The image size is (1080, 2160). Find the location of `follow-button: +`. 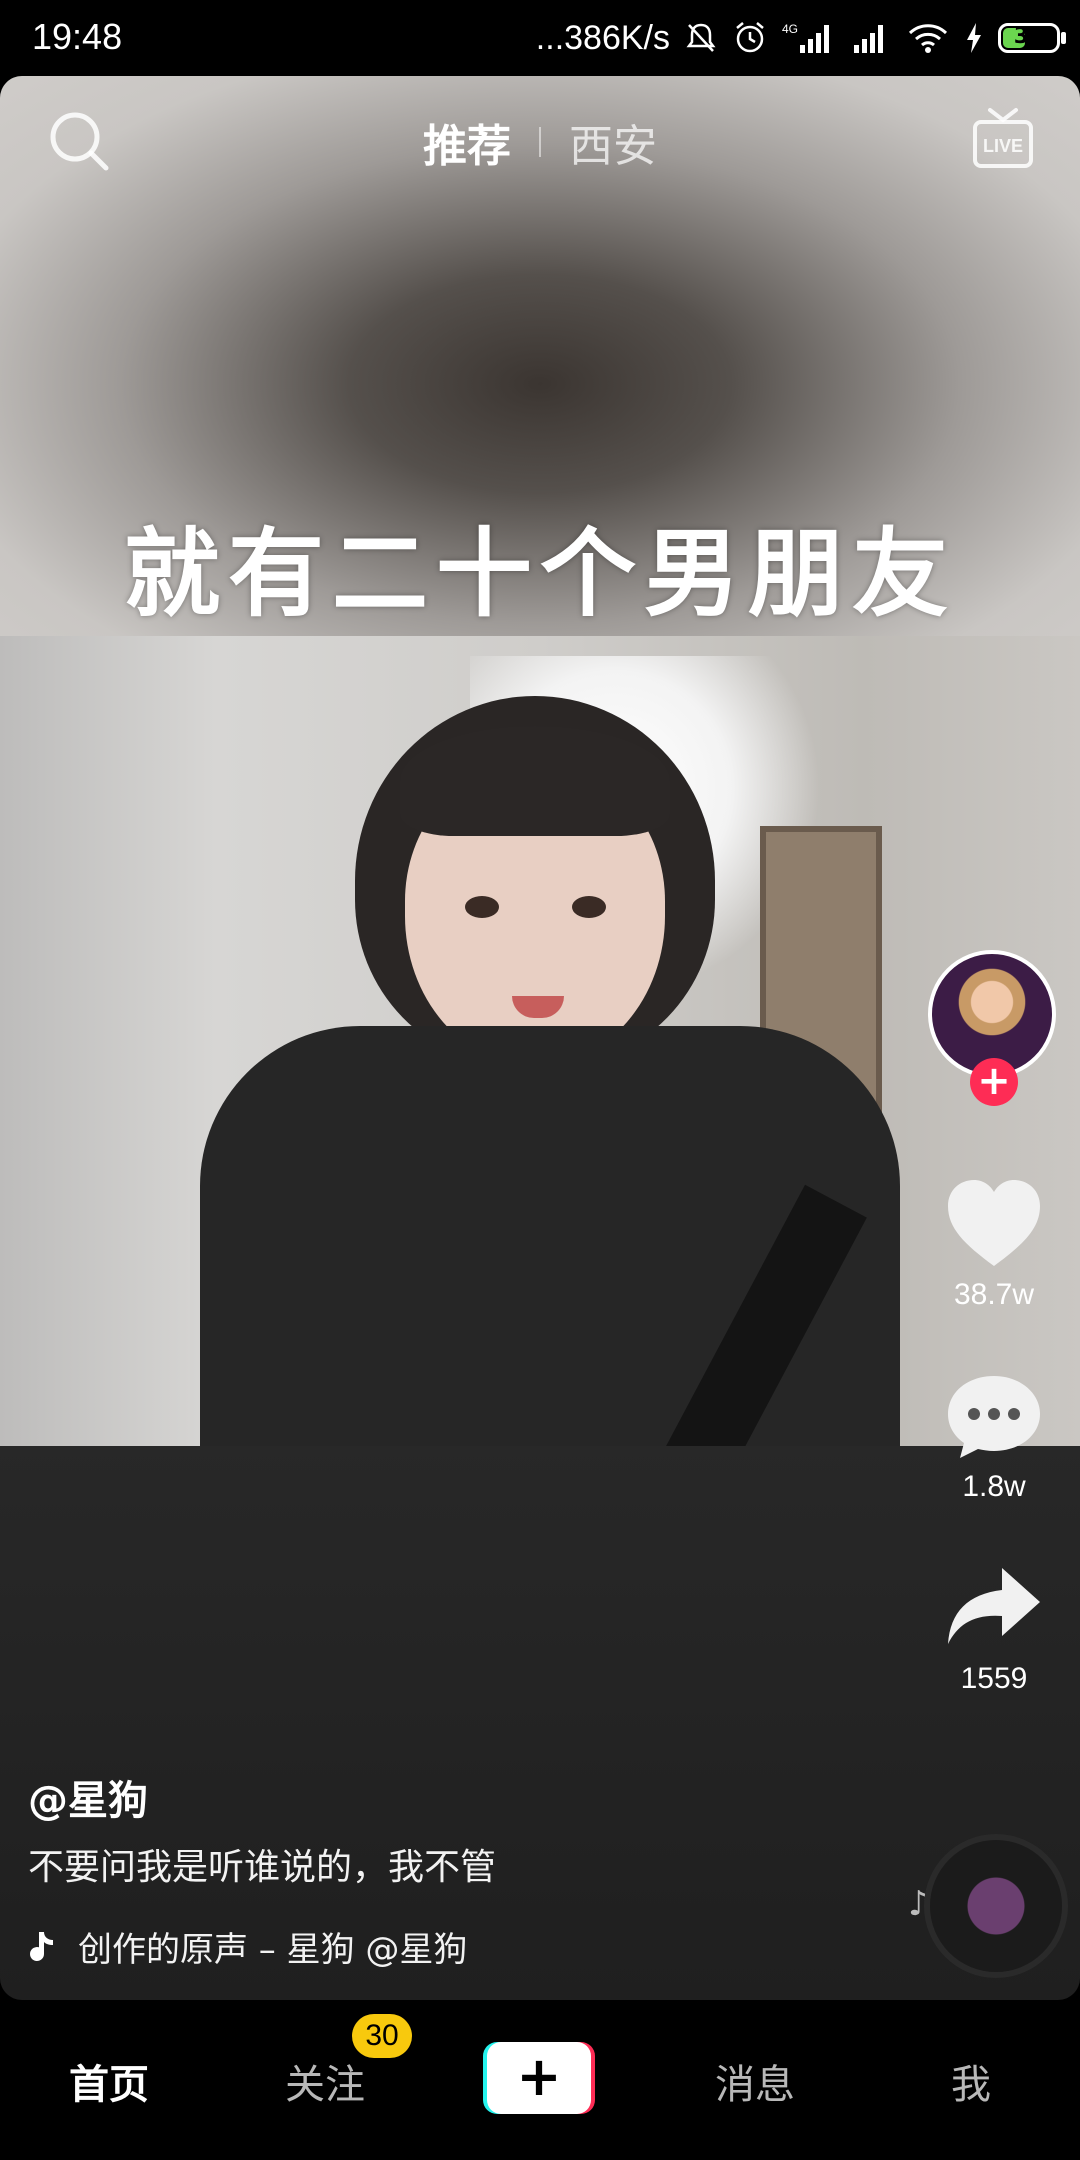

follow-button: + is located at coordinates (994, 1082).